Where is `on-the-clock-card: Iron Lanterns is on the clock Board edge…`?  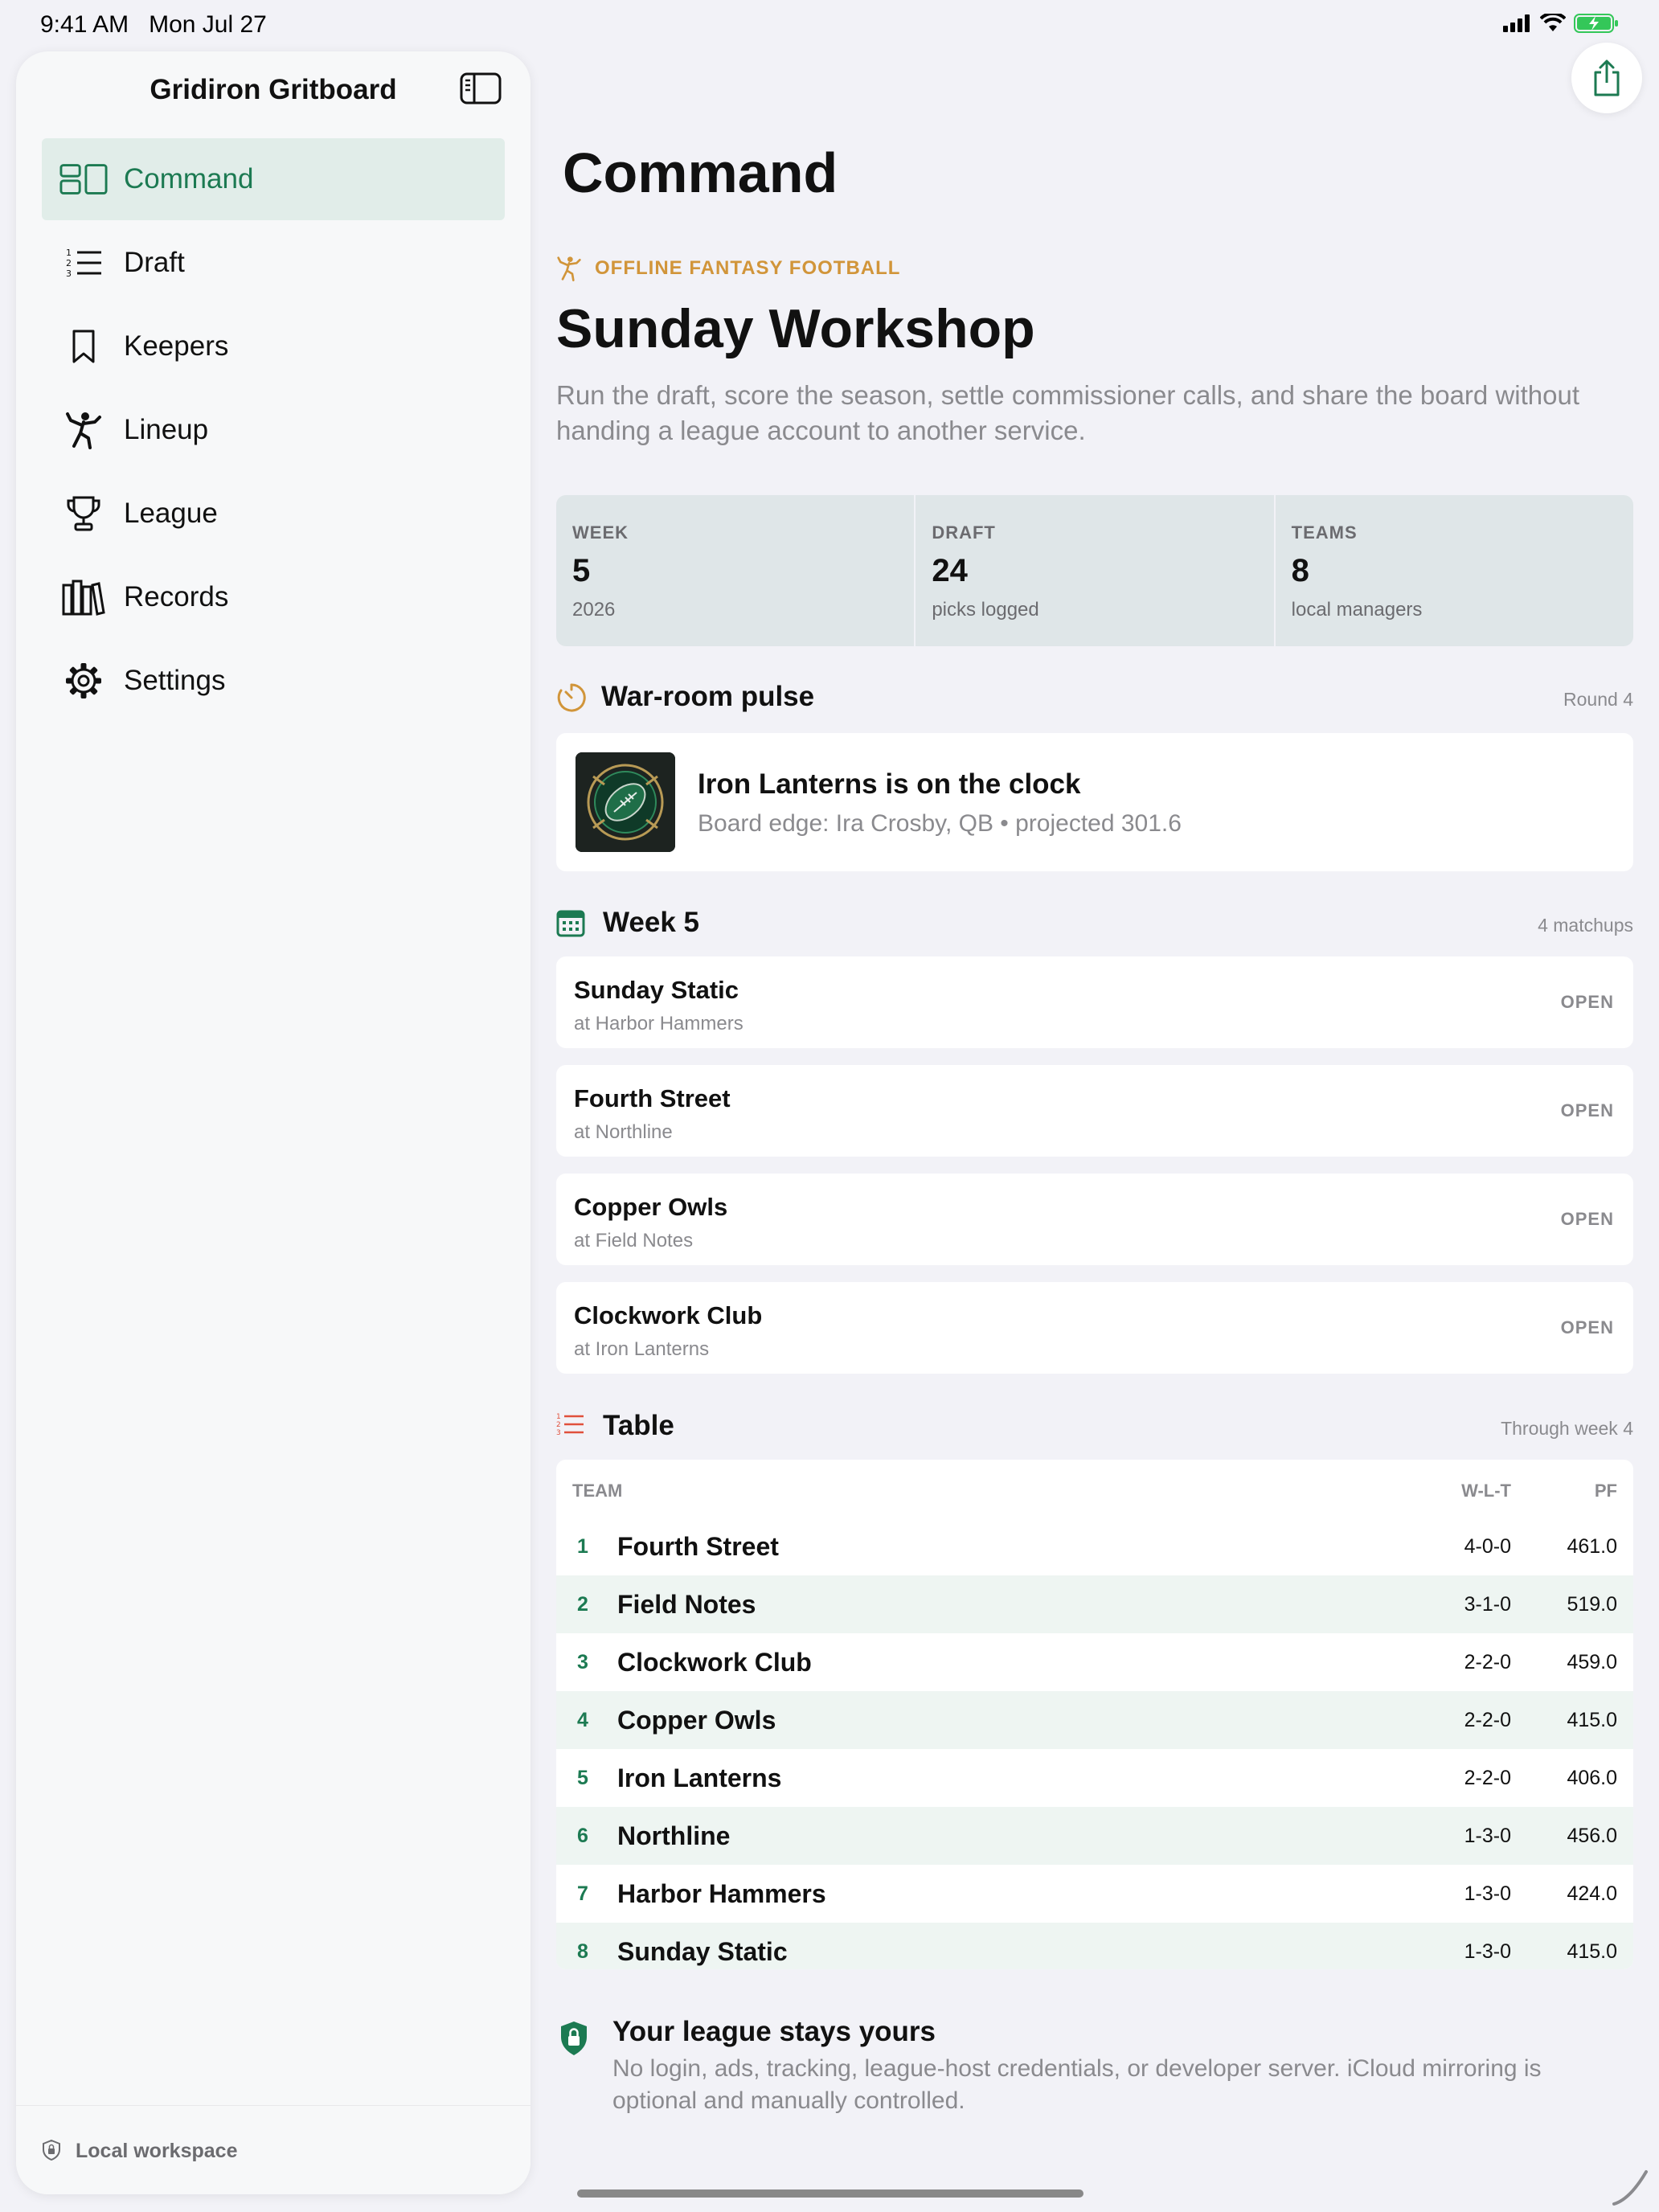
on-the-clock-card: Iron Lanterns is on the clock Board edge… is located at coordinates (1094, 802).